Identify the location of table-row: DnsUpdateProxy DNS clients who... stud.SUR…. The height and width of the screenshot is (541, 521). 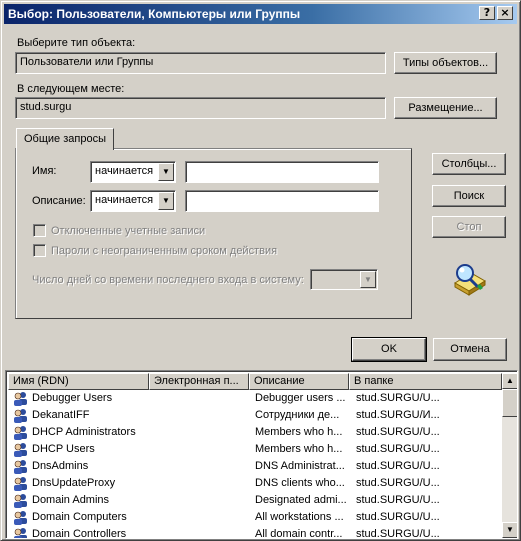
(255, 483).